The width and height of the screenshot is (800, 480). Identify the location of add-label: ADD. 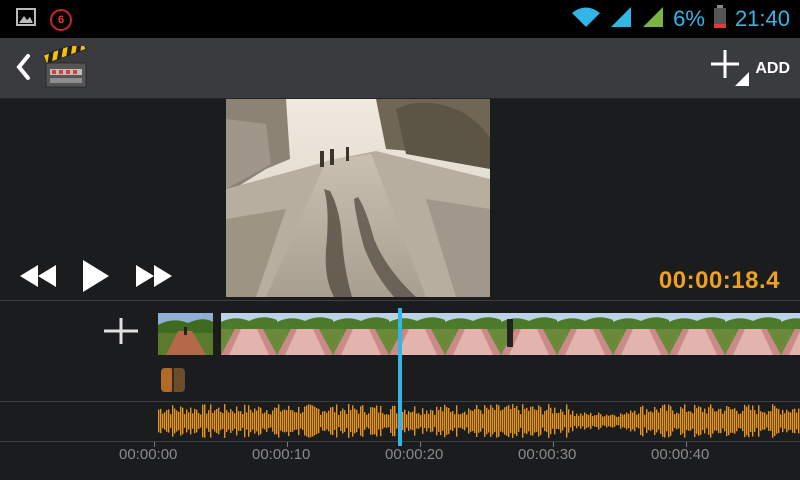
(772, 68).